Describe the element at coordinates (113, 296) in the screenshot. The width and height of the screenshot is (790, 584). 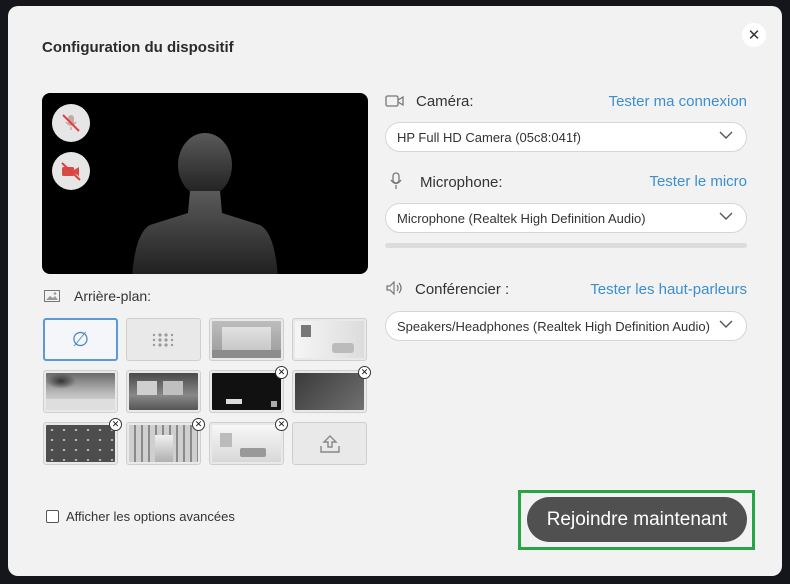
I see `background-label: Arrière-plan:` at that location.